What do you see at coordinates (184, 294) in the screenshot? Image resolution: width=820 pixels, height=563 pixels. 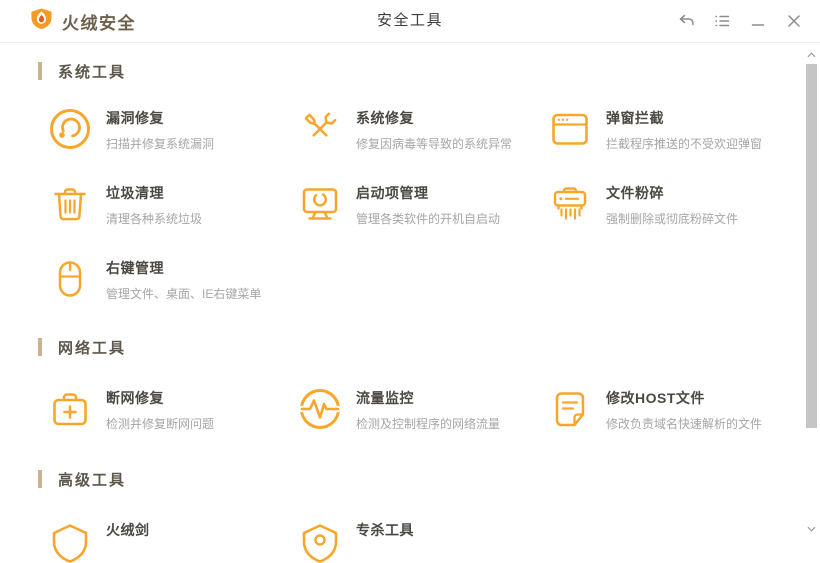 I see `tool-desc: 管理文件、桌面、IE右键菜单` at bounding box center [184, 294].